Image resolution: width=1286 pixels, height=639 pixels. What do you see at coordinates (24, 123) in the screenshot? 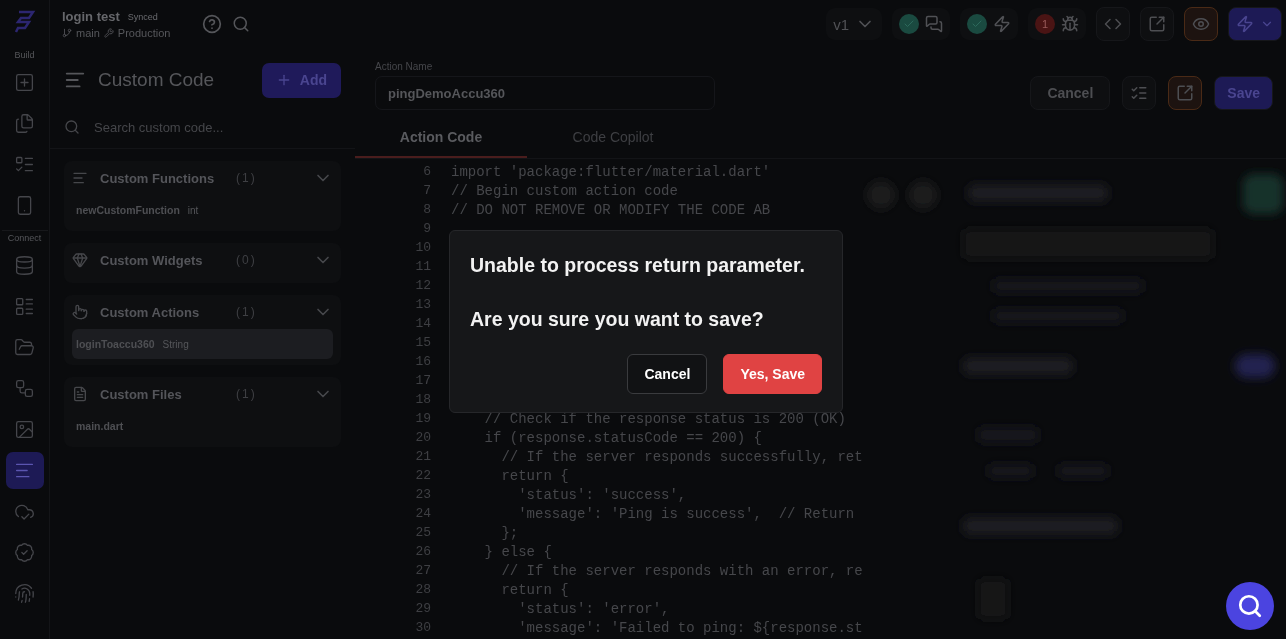
I see `pages-icon` at bounding box center [24, 123].